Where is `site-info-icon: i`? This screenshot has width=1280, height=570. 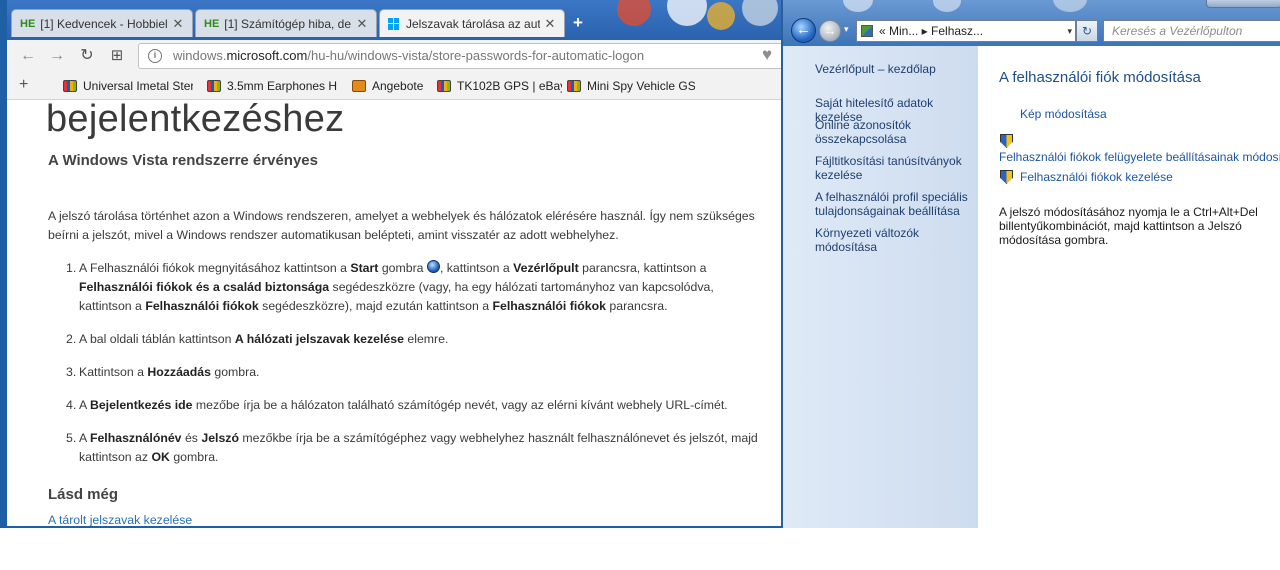 site-info-icon: i is located at coordinates (155, 56).